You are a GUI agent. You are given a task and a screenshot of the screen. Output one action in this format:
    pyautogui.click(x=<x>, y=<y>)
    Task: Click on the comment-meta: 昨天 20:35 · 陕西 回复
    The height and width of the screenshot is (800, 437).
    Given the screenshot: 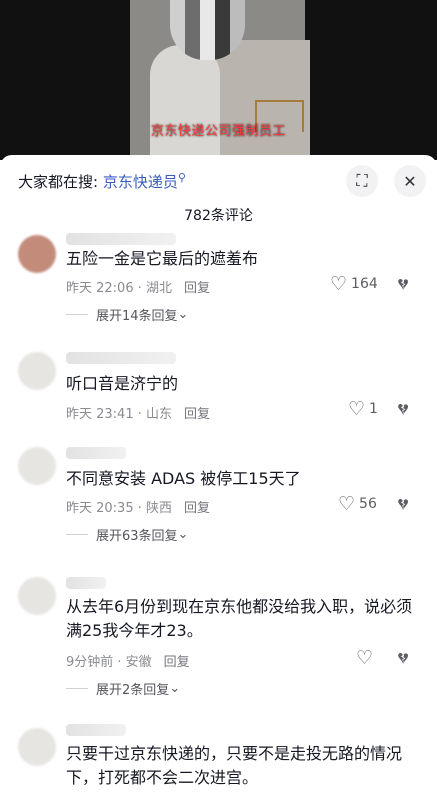 What is the action you would take?
    pyautogui.click(x=138, y=506)
    